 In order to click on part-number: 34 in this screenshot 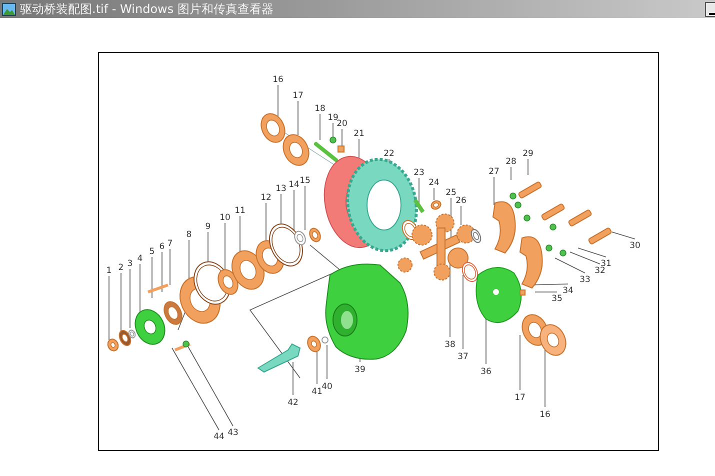, I will do `click(568, 291)`.